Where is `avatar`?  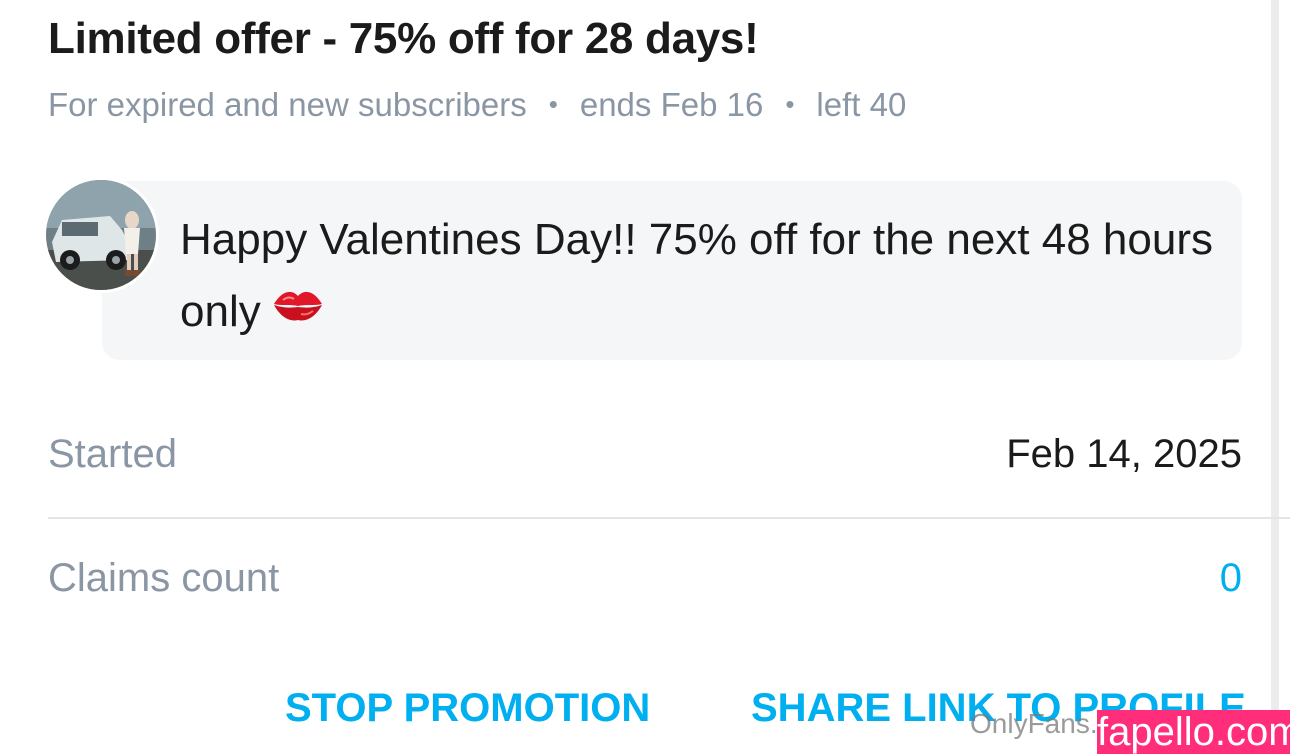
avatar is located at coordinates (101, 235).